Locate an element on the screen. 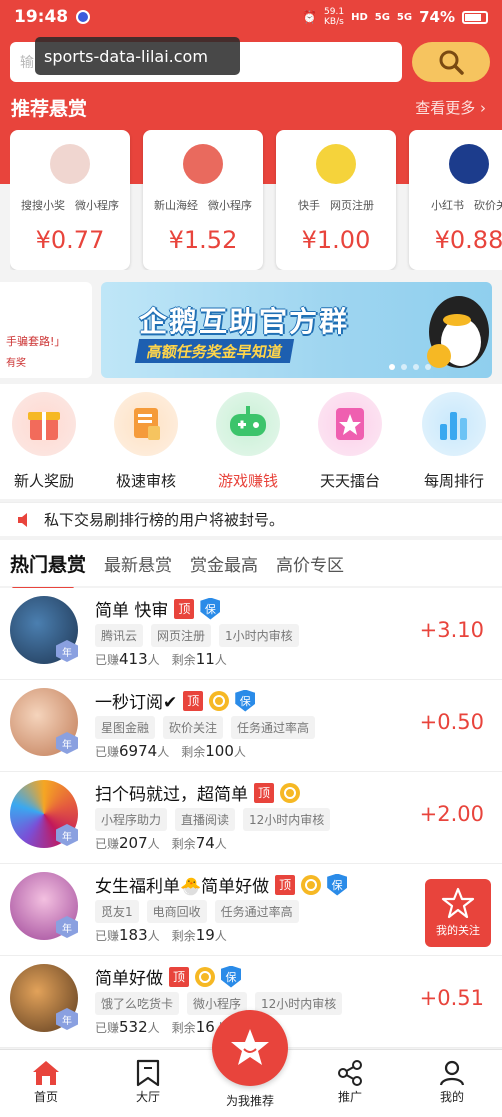  task-tag: 砍价关注 is located at coordinates (193, 727).